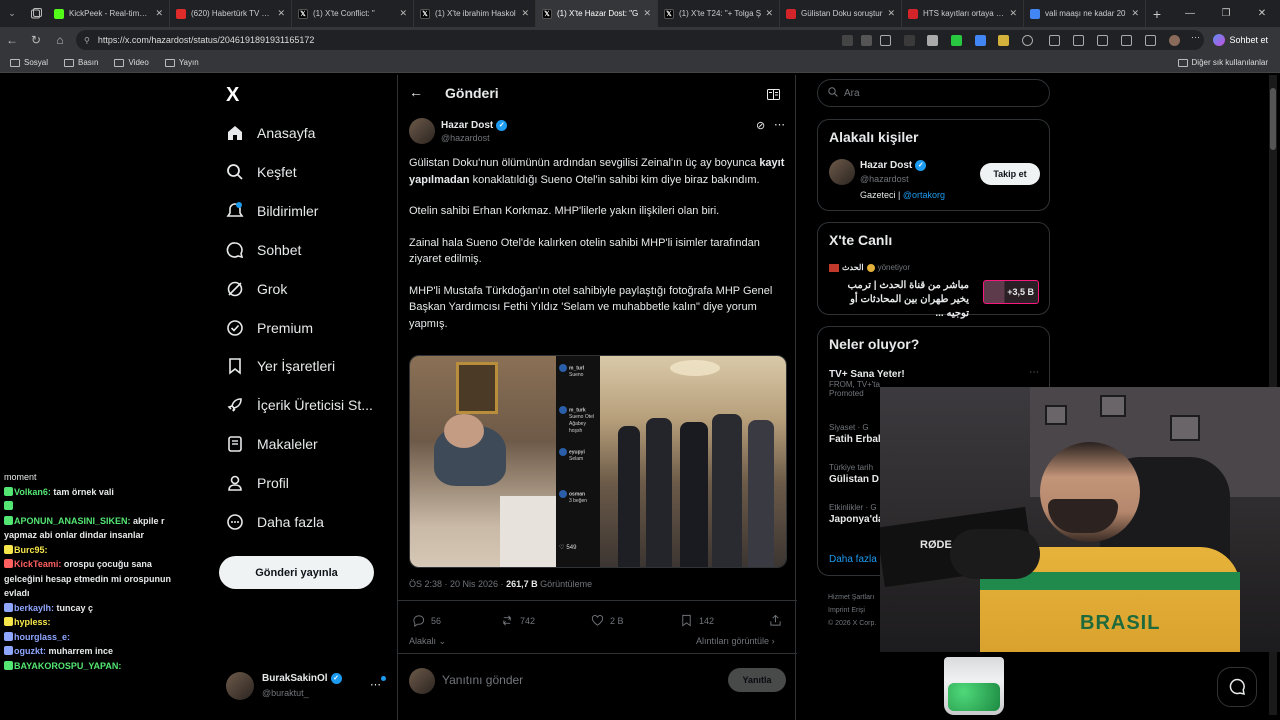 This screenshot has height=720, width=1280. What do you see at coordinates (842, 172) in the screenshot?
I see `related-avatar` at bounding box center [842, 172].